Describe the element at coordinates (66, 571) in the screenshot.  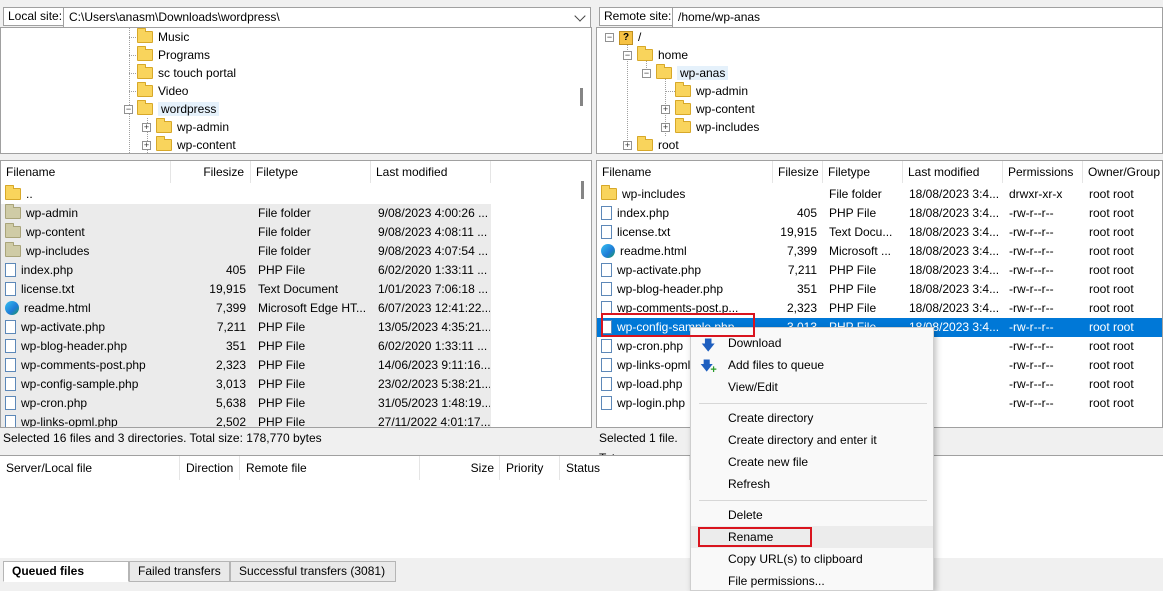
I see `tab-queued-files: Queued files` at that location.